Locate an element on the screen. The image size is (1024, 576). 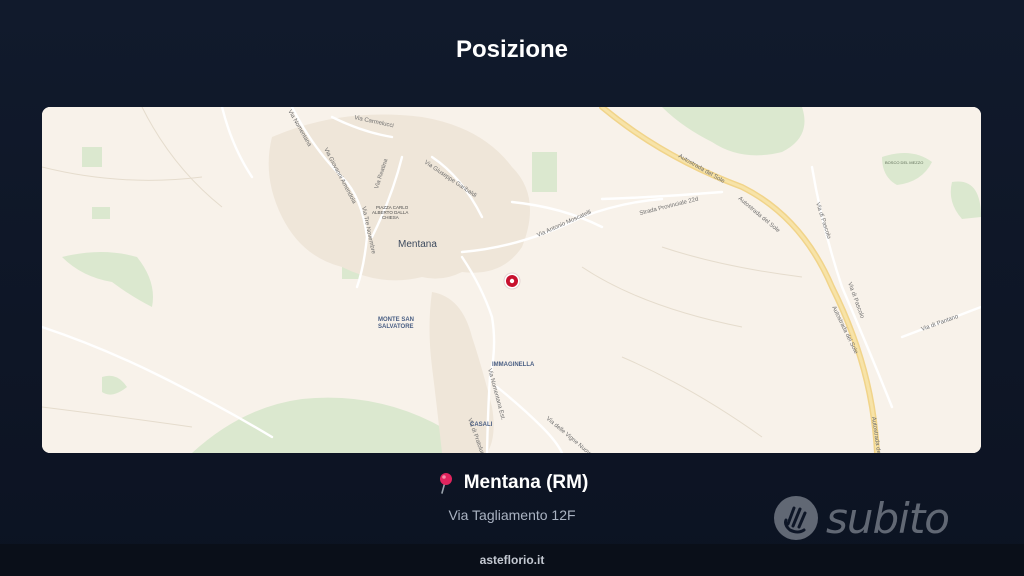
subito-logo-text: subito is located at coordinates (888, 518).